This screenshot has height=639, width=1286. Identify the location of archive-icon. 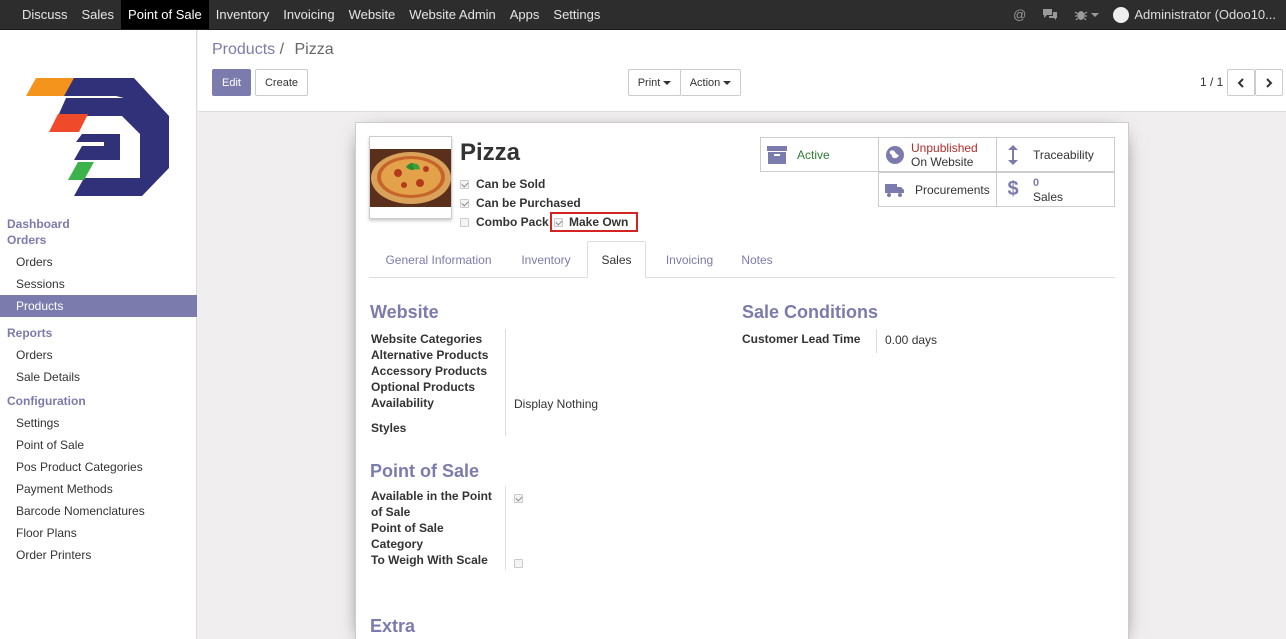
(777, 155).